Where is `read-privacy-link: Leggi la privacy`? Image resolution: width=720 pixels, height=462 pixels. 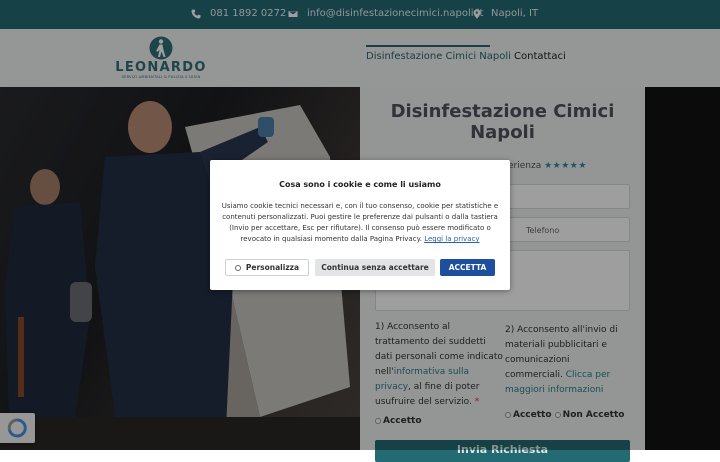
read-privacy-link: Leggi la privacy is located at coordinates (451, 239).